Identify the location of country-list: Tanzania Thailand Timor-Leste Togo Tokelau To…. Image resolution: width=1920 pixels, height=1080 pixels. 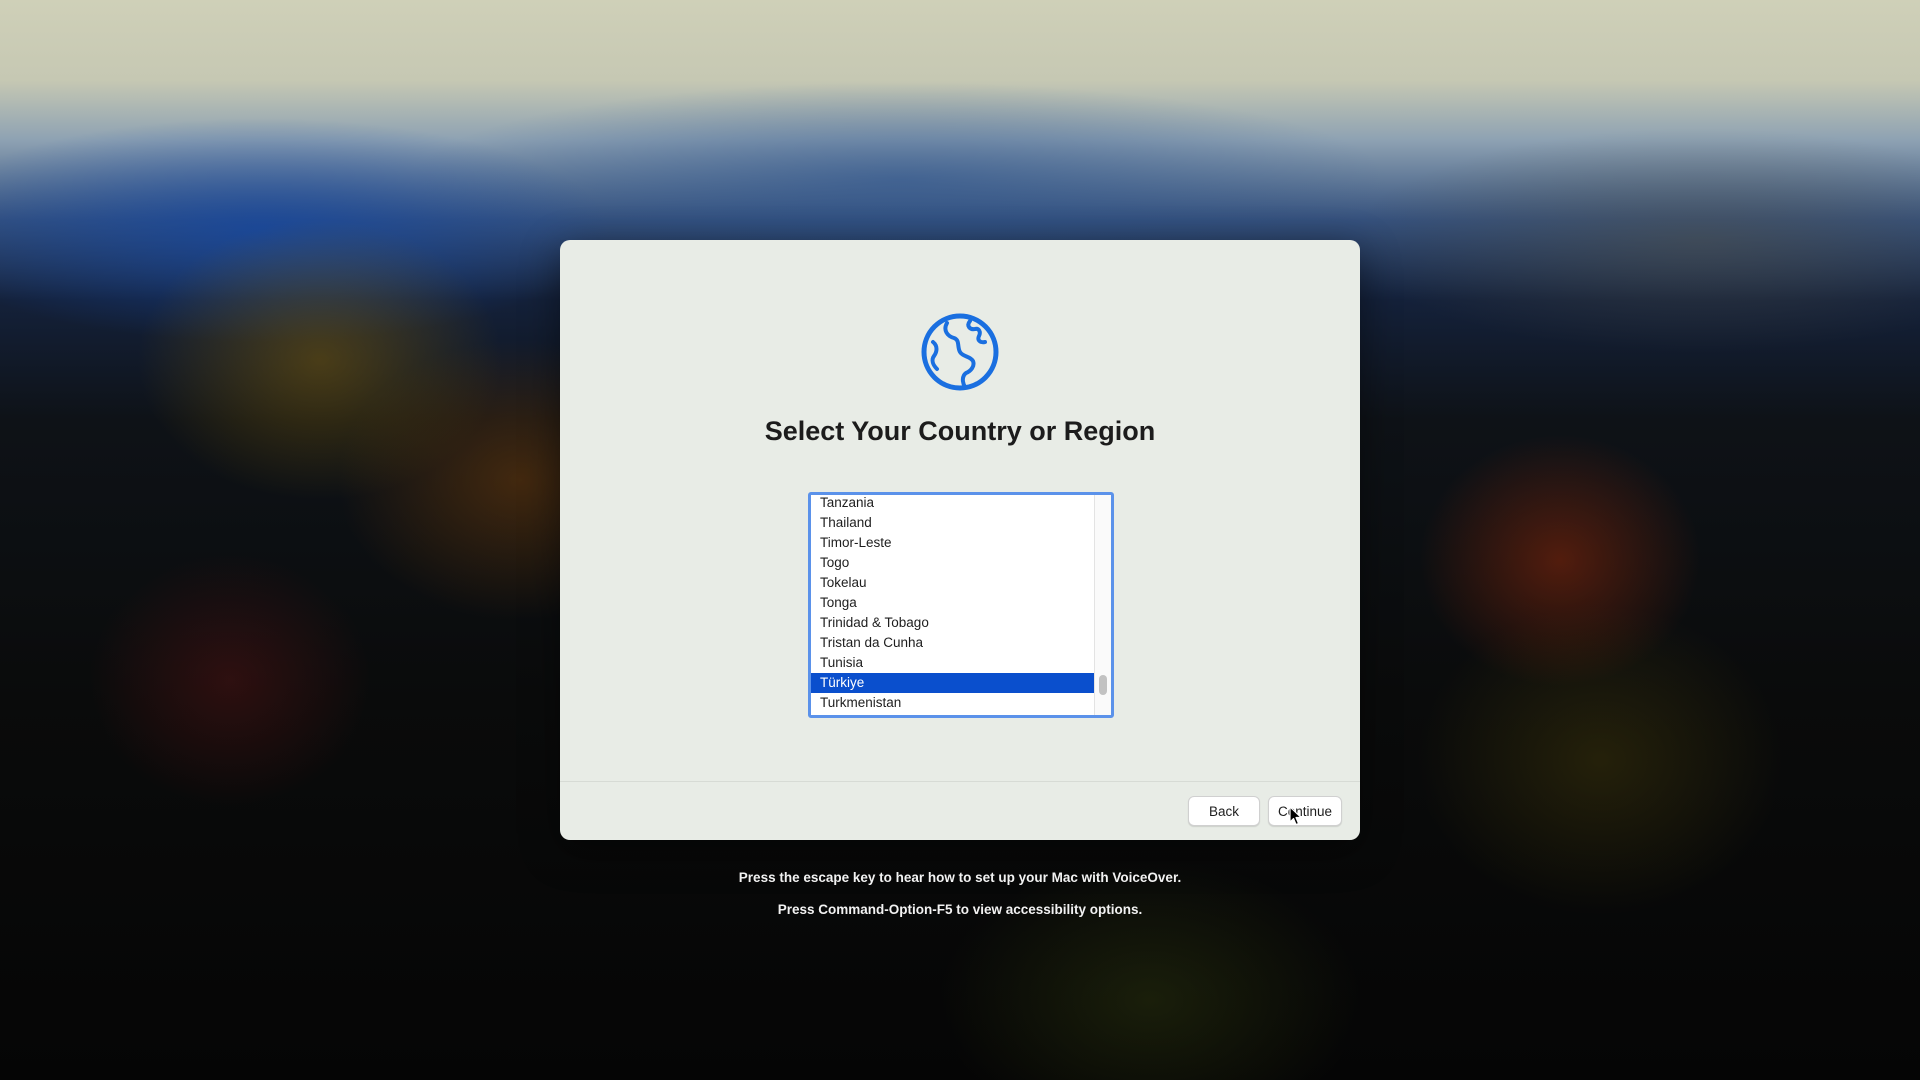
(953, 604).